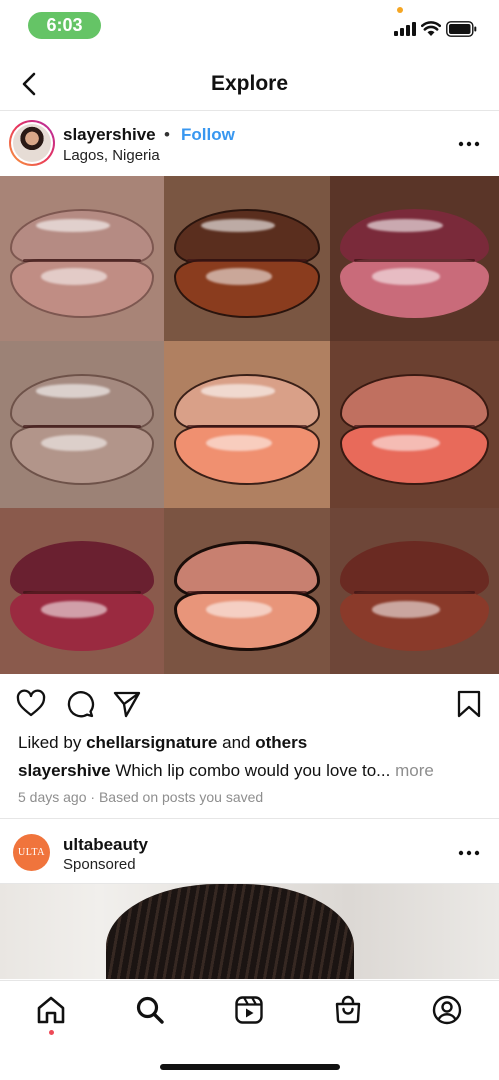  I want to click on avatar, so click(32, 143).